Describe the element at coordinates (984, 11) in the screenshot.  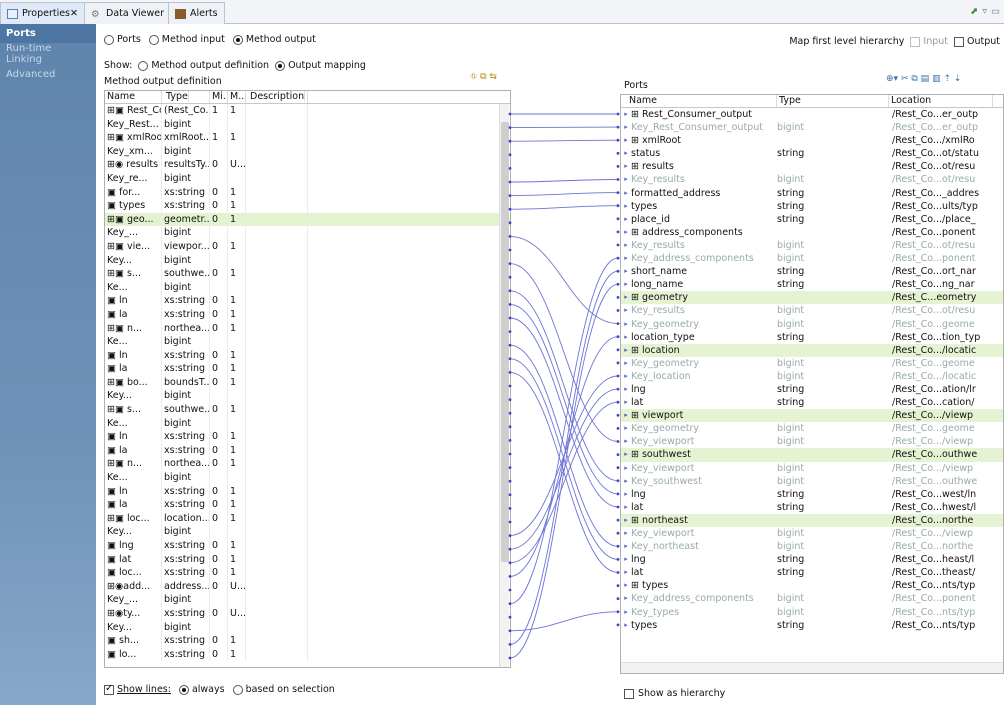
I see `menu-icon: ▿` at that location.